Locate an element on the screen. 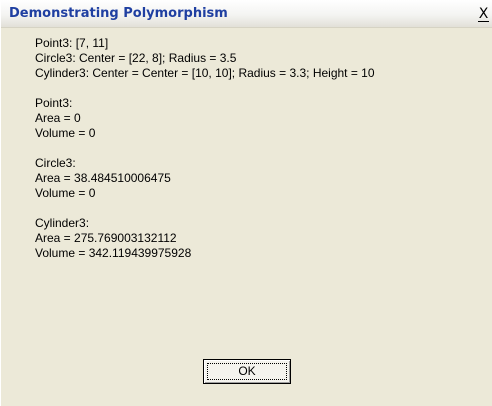 This screenshot has width=492, height=406. message-line: Circle3: is located at coordinates (55, 163).